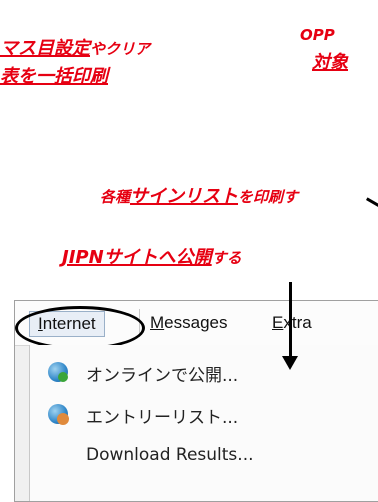 This screenshot has height=502, width=378. Describe the element at coordinates (120, 49) in the screenshot. I see `annotation-rest: やクリア` at that location.